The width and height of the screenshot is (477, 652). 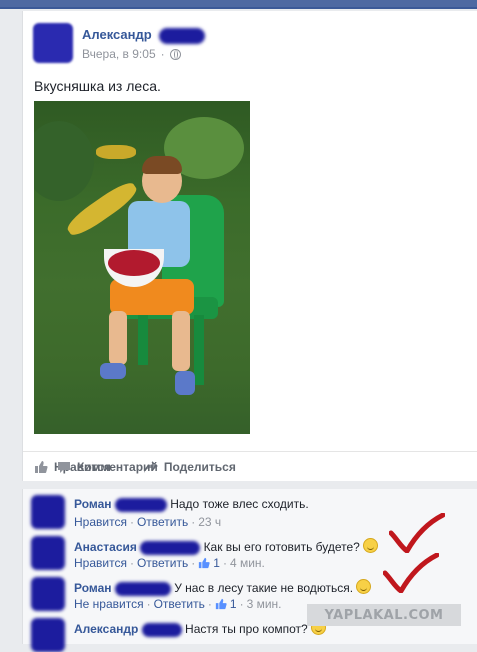 I want to click on comment-actions: Не нравится · Ответить · 1 · 3 мин., so click(x=178, y=604).